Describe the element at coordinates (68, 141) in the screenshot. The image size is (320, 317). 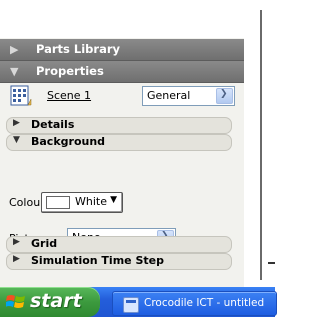
I see `section-background-label: Background` at that location.